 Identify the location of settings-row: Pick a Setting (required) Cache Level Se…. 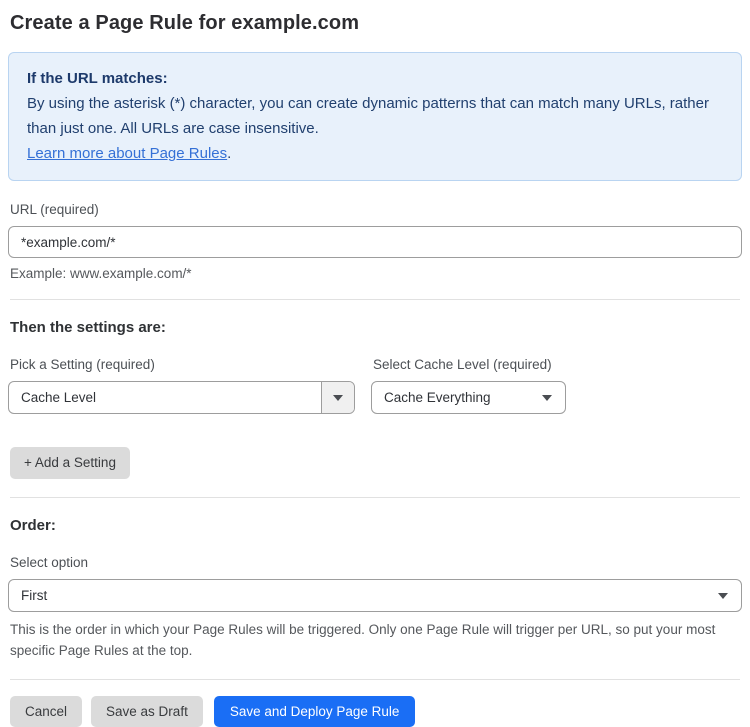
(375, 375).